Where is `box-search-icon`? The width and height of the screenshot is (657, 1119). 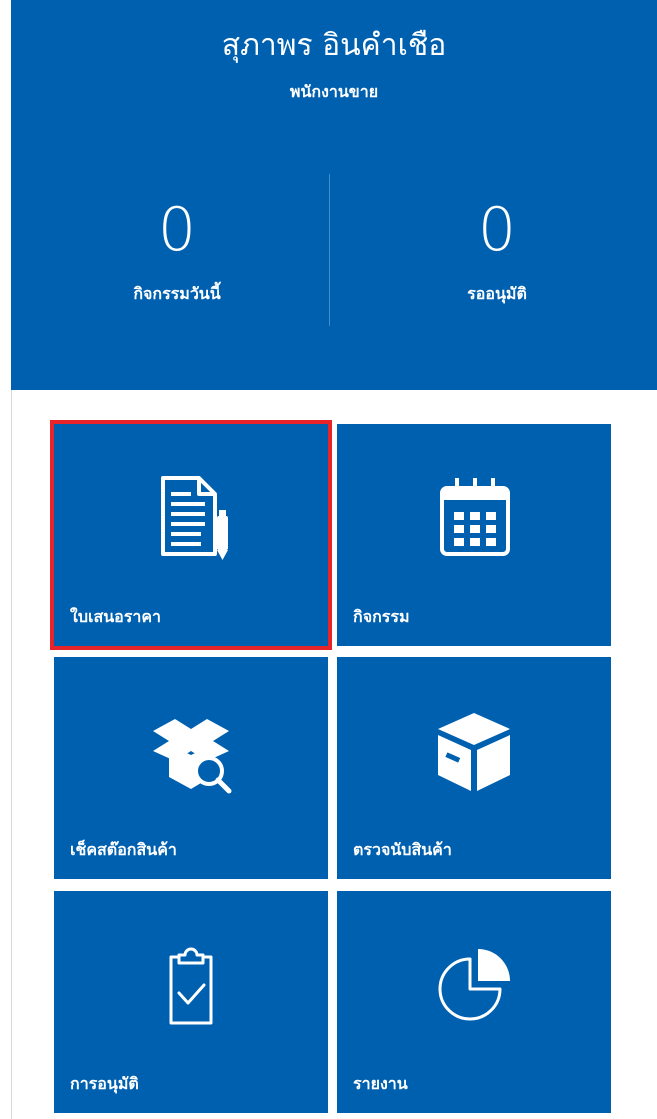
box-search-icon is located at coordinates (192, 756).